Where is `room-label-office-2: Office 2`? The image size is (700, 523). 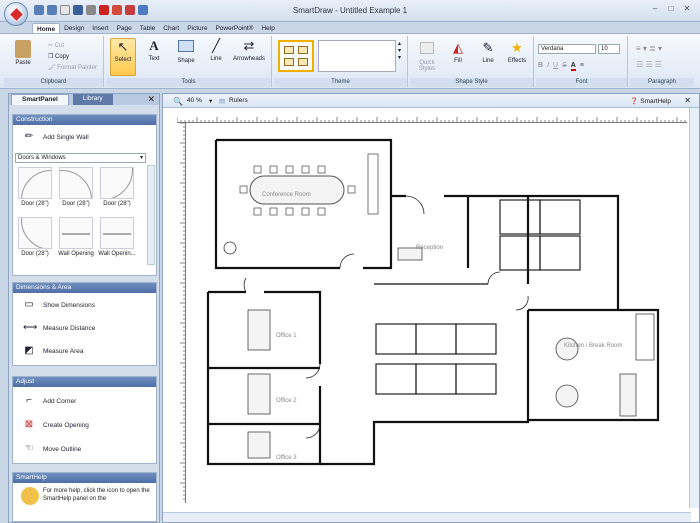 room-label-office-2: Office 2 is located at coordinates (286, 401).